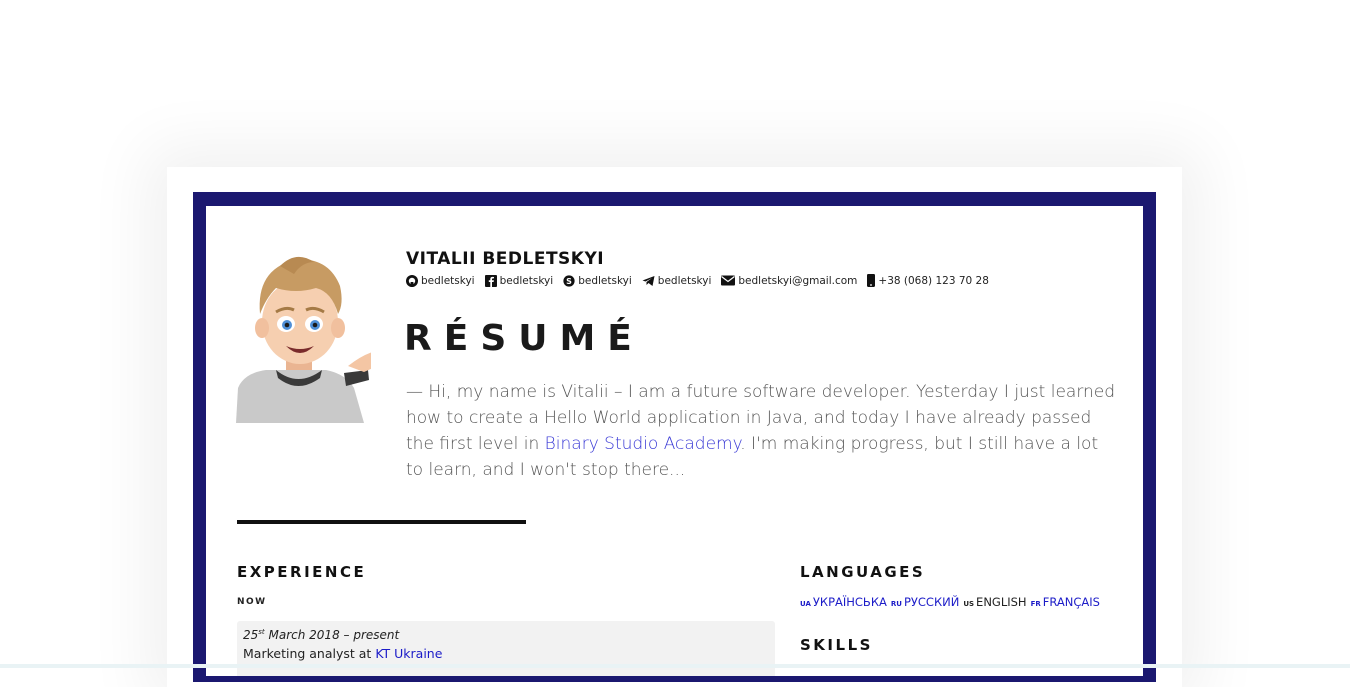  Describe the element at coordinates (448, 280) in the screenshot. I see `github-handle: bedletskyi` at that location.